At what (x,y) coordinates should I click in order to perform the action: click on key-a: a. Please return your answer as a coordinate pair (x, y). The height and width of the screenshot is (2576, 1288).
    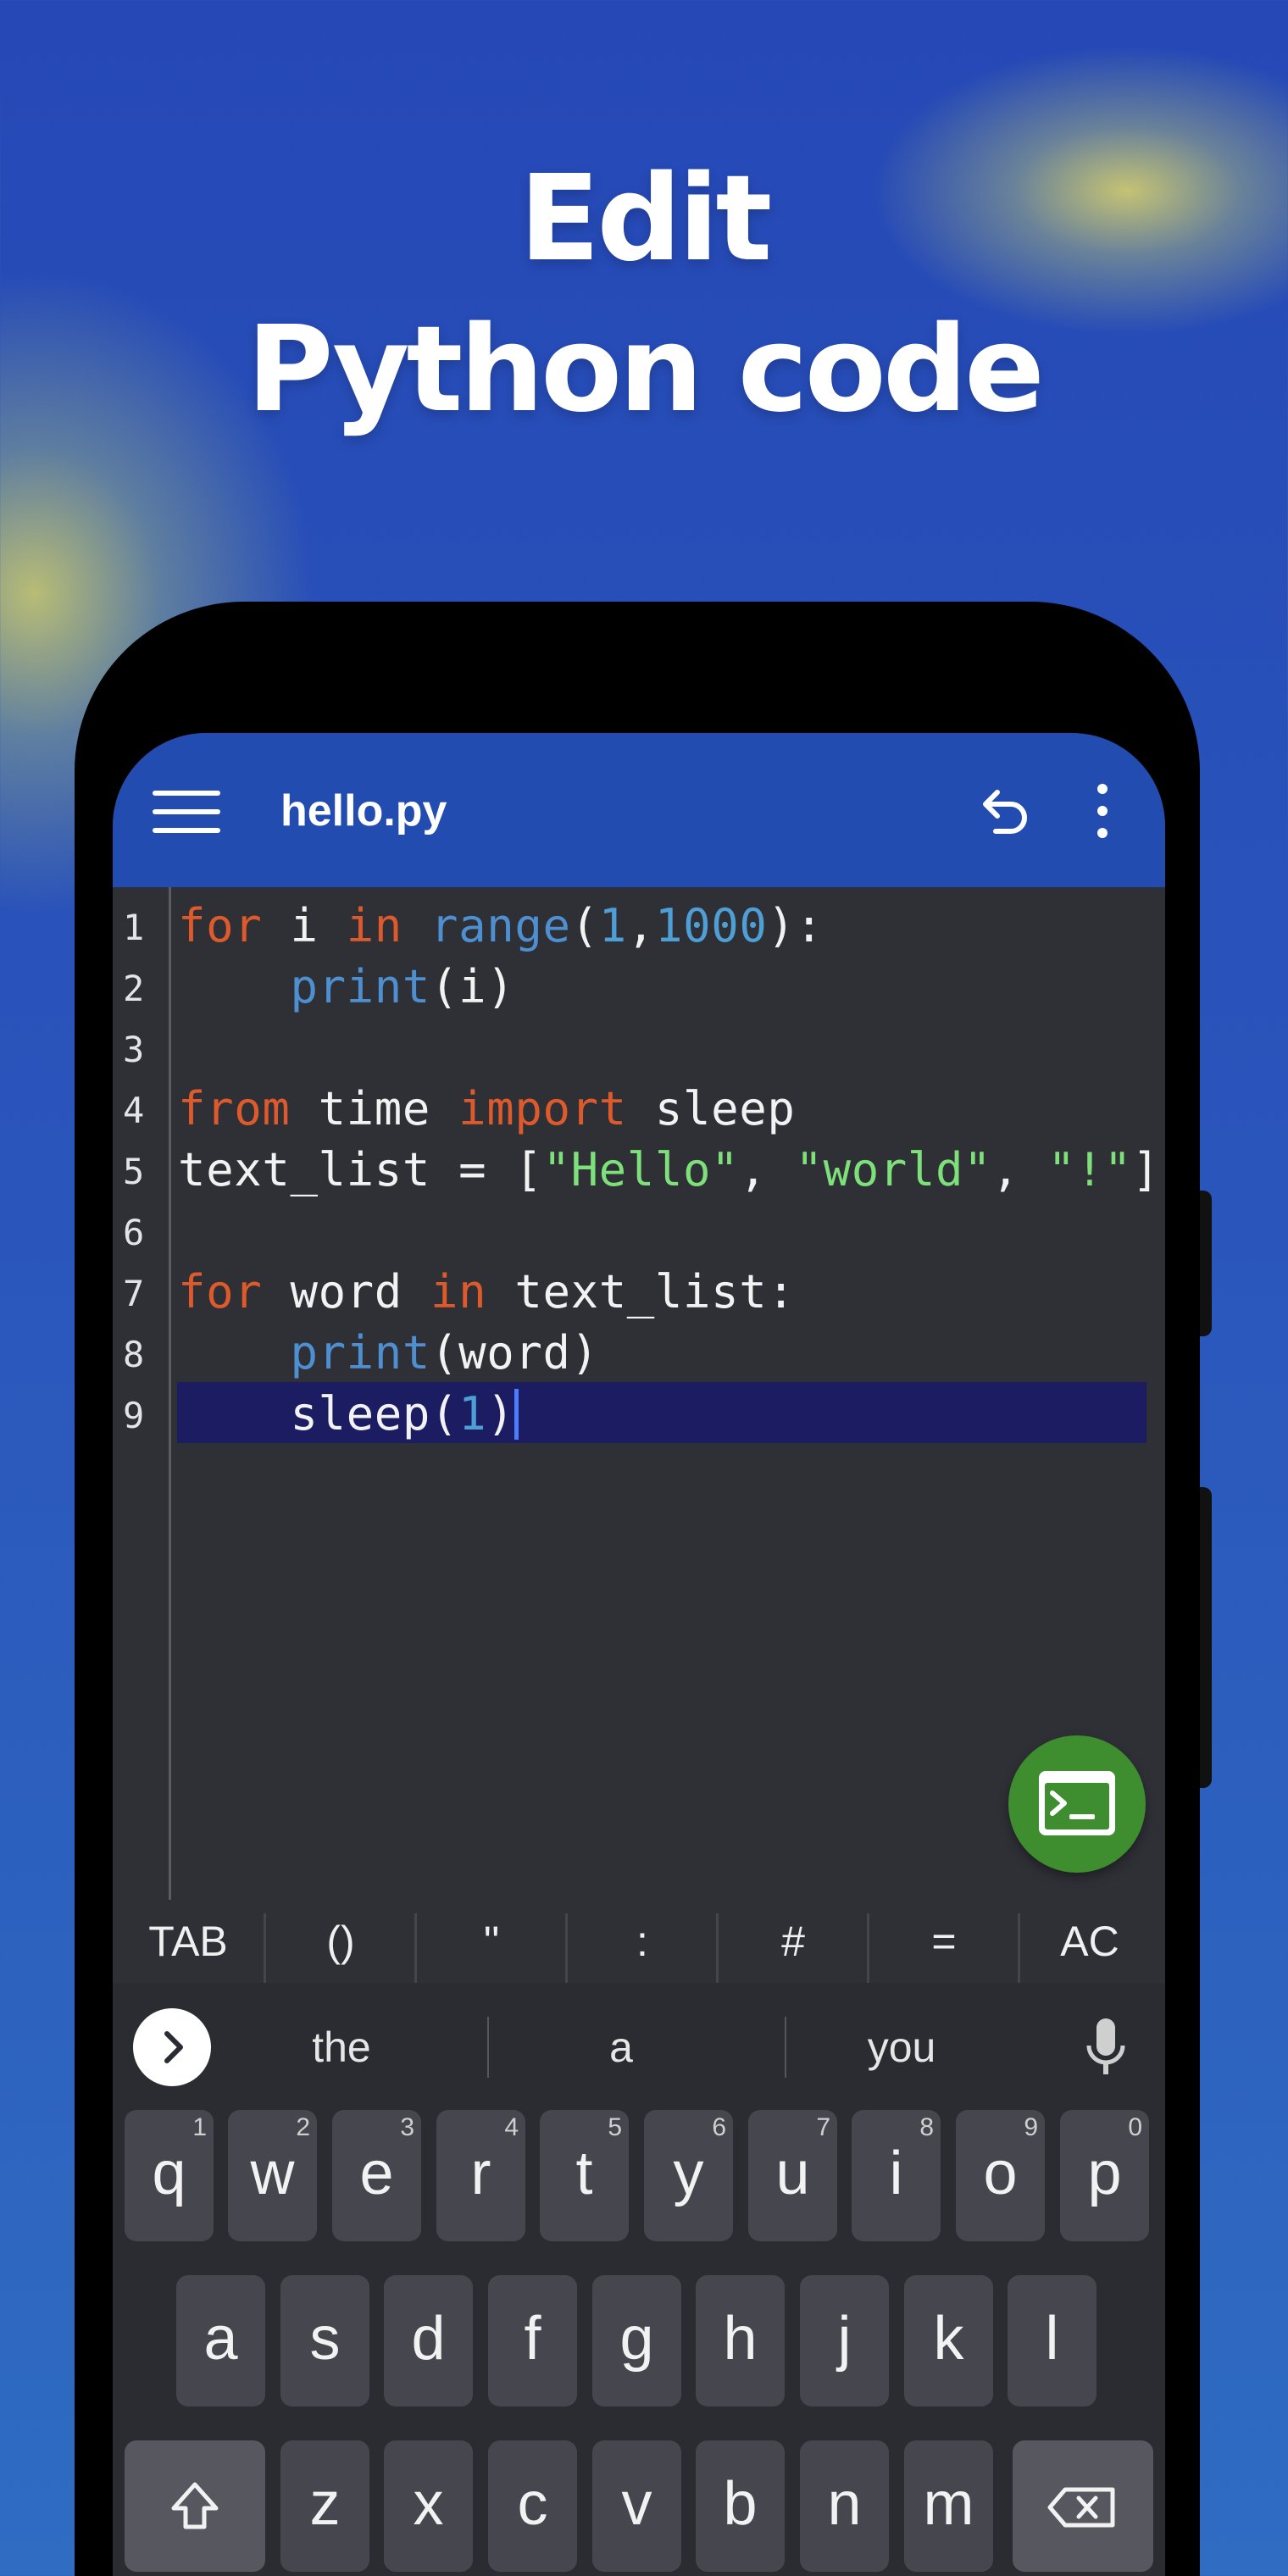
    Looking at the image, I should click on (220, 2341).